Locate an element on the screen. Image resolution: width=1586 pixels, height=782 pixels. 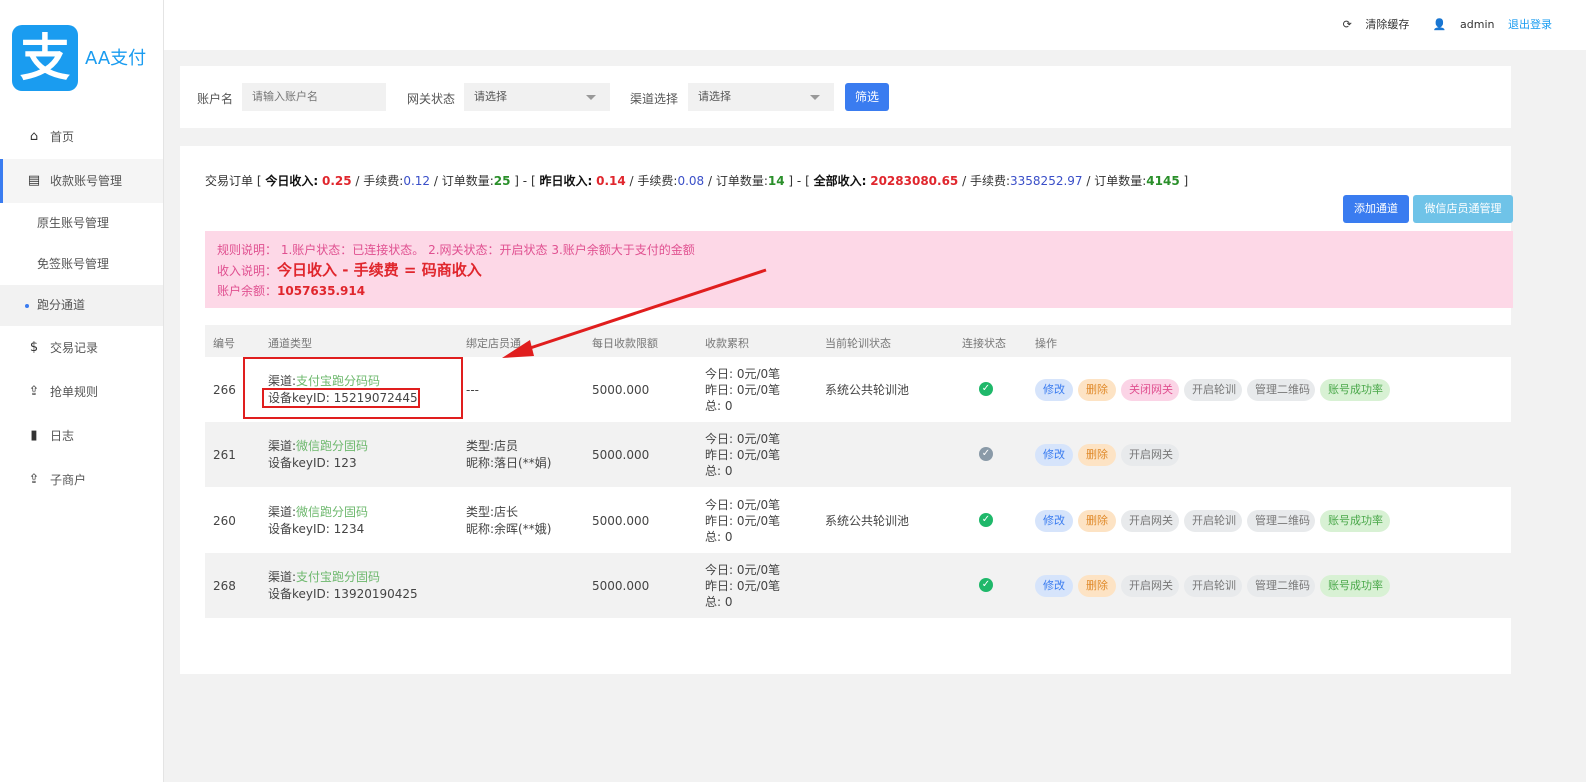
annotation-arrow-icon is located at coordinates (634, 313).